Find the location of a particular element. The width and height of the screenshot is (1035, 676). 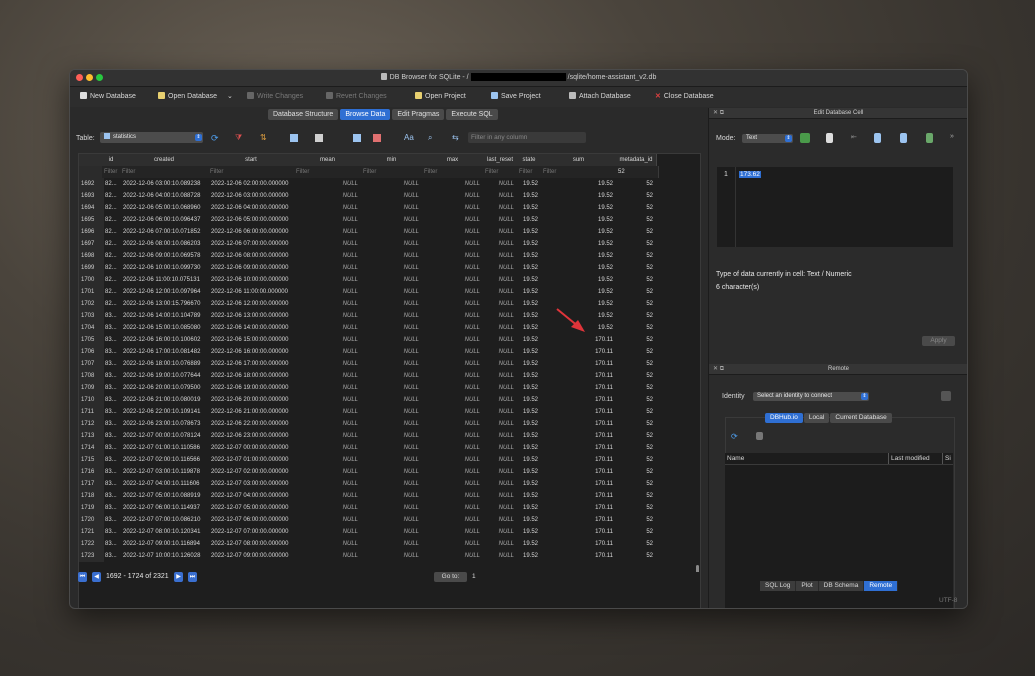

annotation-arrow is located at coordinates (570, 320).